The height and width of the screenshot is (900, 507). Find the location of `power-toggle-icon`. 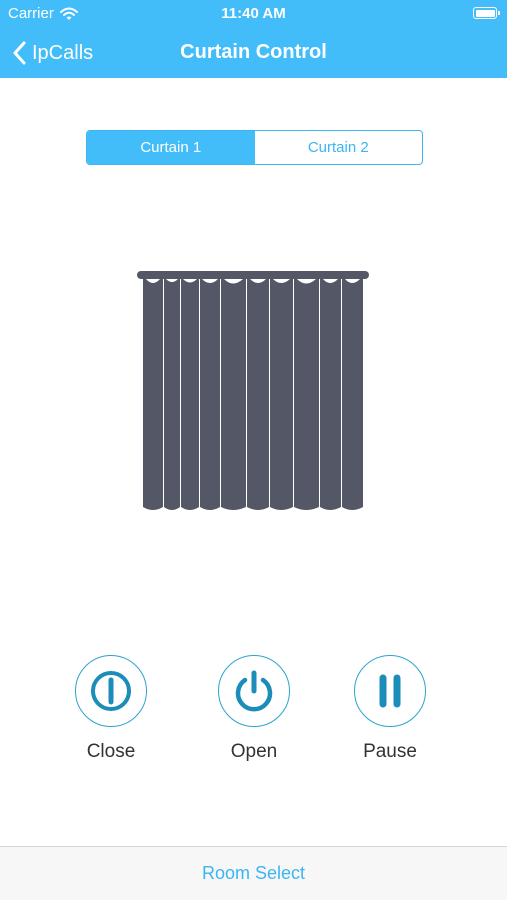

power-toggle-icon is located at coordinates (111, 691).